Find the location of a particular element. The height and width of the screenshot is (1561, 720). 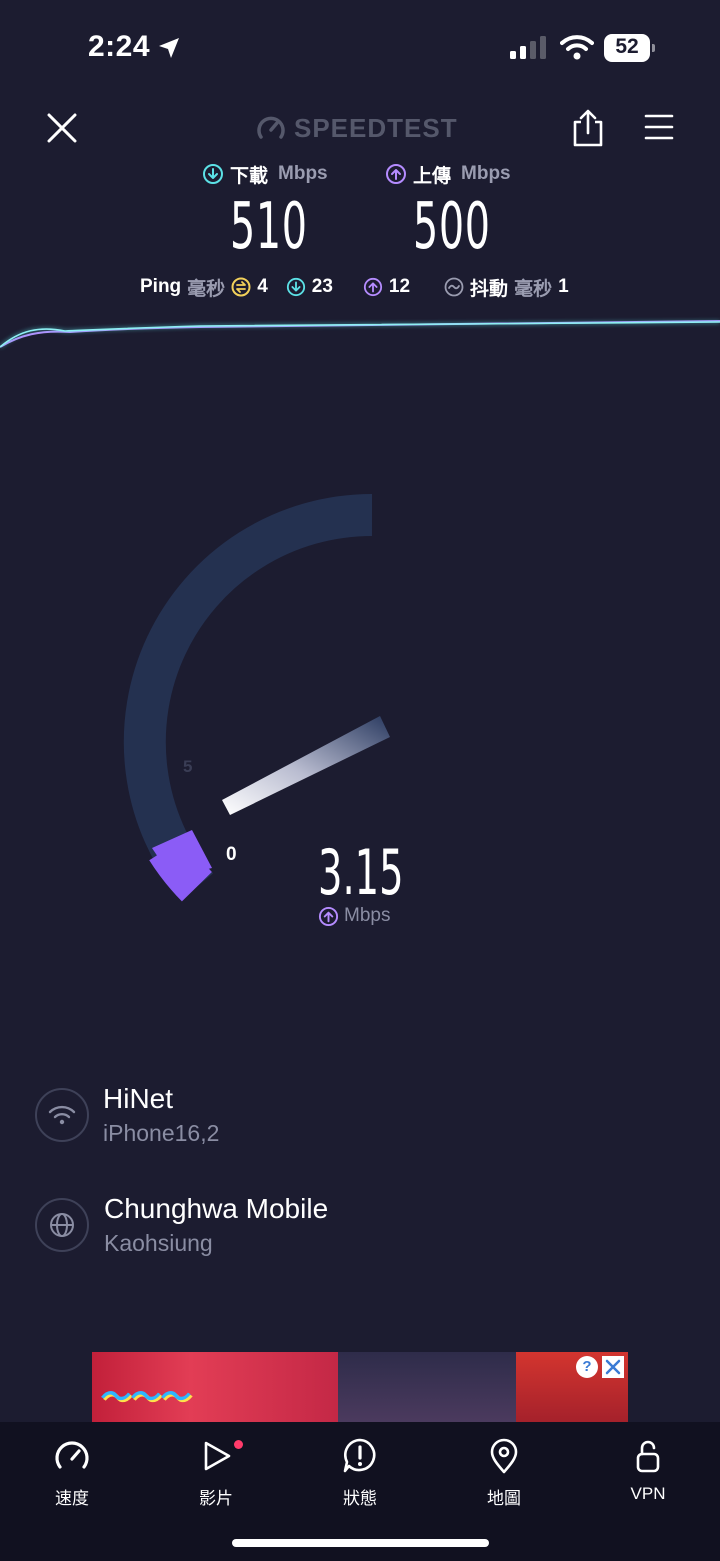

upload-header: 上傳 Mbps is located at coordinates (448, 174).